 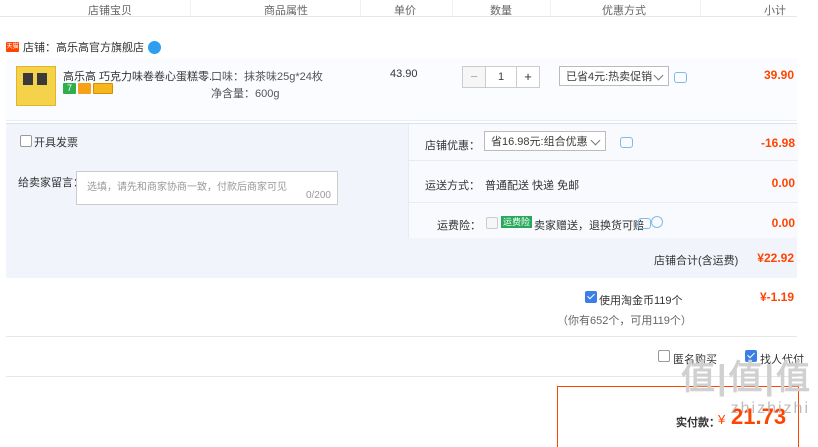 What do you see at coordinates (404, 74) in the screenshot?
I see `unit-price: 43.90` at bounding box center [404, 74].